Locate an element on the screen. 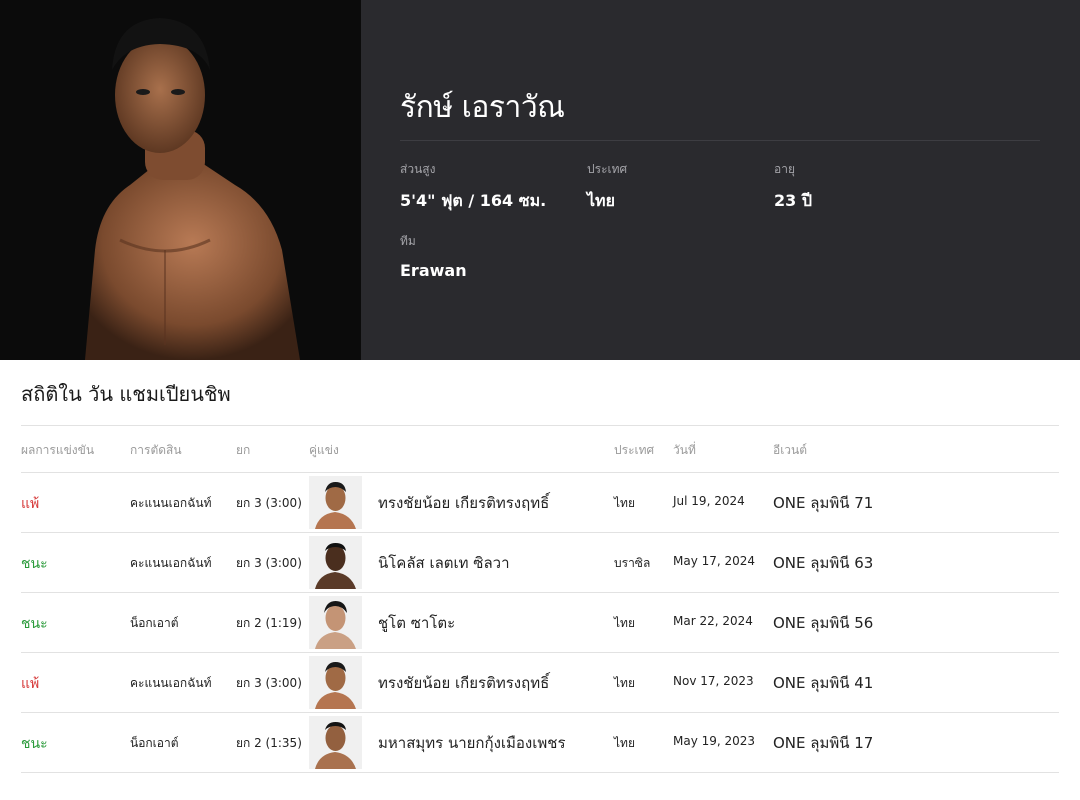 Image resolution: width=1080 pixels, height=800 pixels. date-label: Mar 22, 2024 is located at coordinates (713, 621).